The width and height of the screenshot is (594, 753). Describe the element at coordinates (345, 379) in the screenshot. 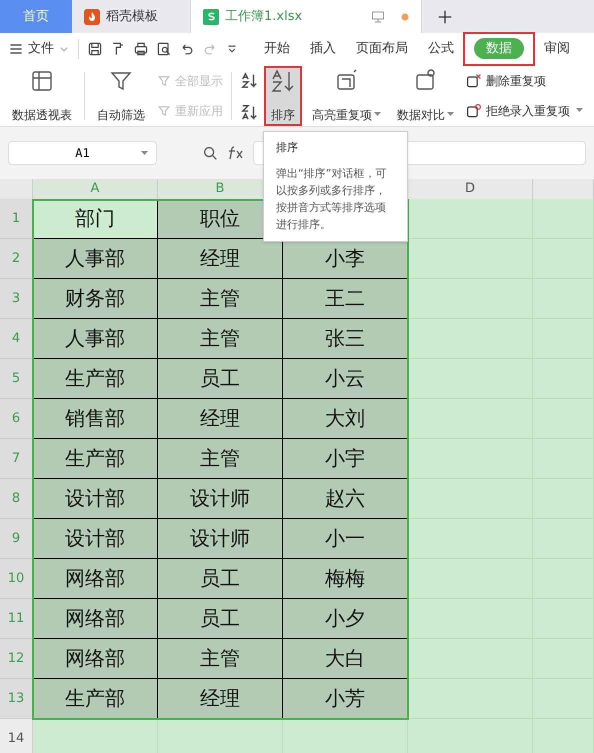

I see `table-cell: 小云` at that location.